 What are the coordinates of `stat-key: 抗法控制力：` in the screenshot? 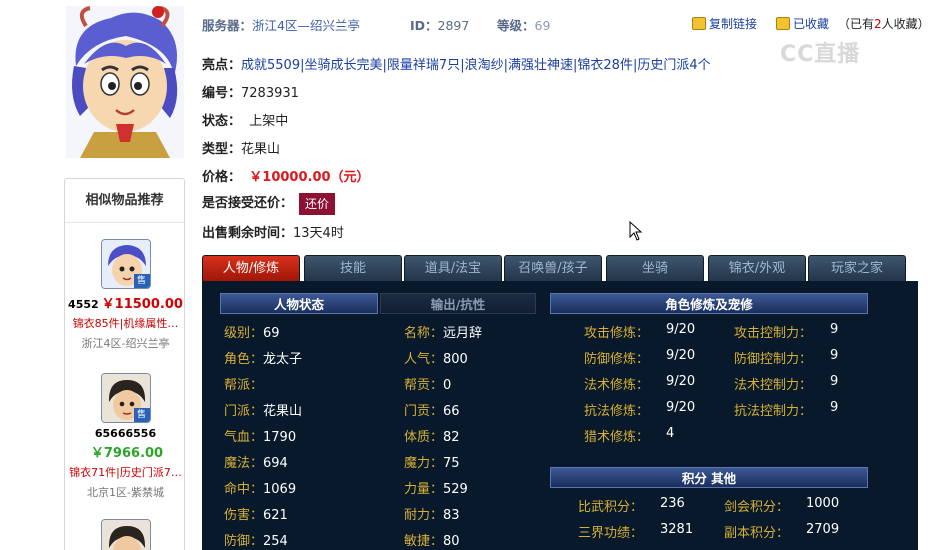 It's located at (773, 411).